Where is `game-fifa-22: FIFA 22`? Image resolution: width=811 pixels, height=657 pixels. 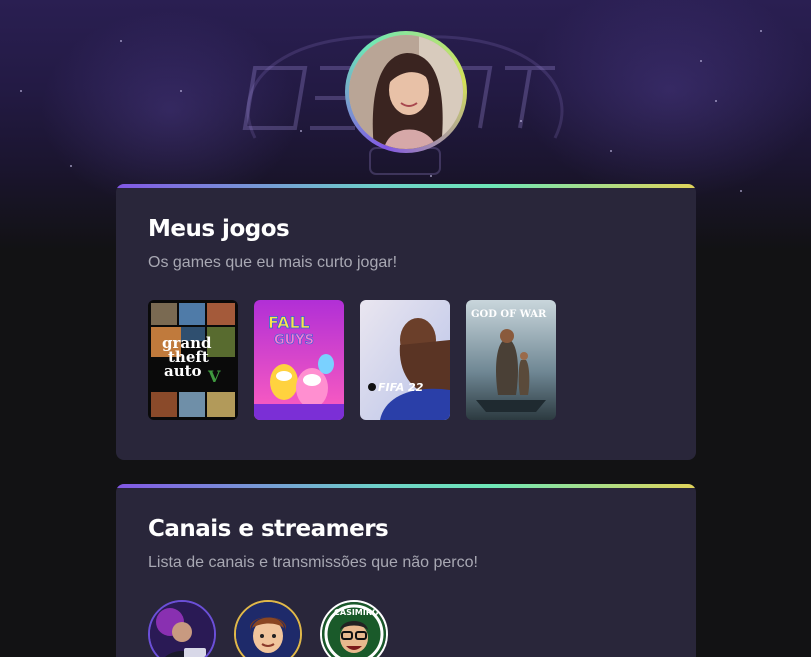 game-fifa-22: FIFA 22 is located at coordinates (405, 360).